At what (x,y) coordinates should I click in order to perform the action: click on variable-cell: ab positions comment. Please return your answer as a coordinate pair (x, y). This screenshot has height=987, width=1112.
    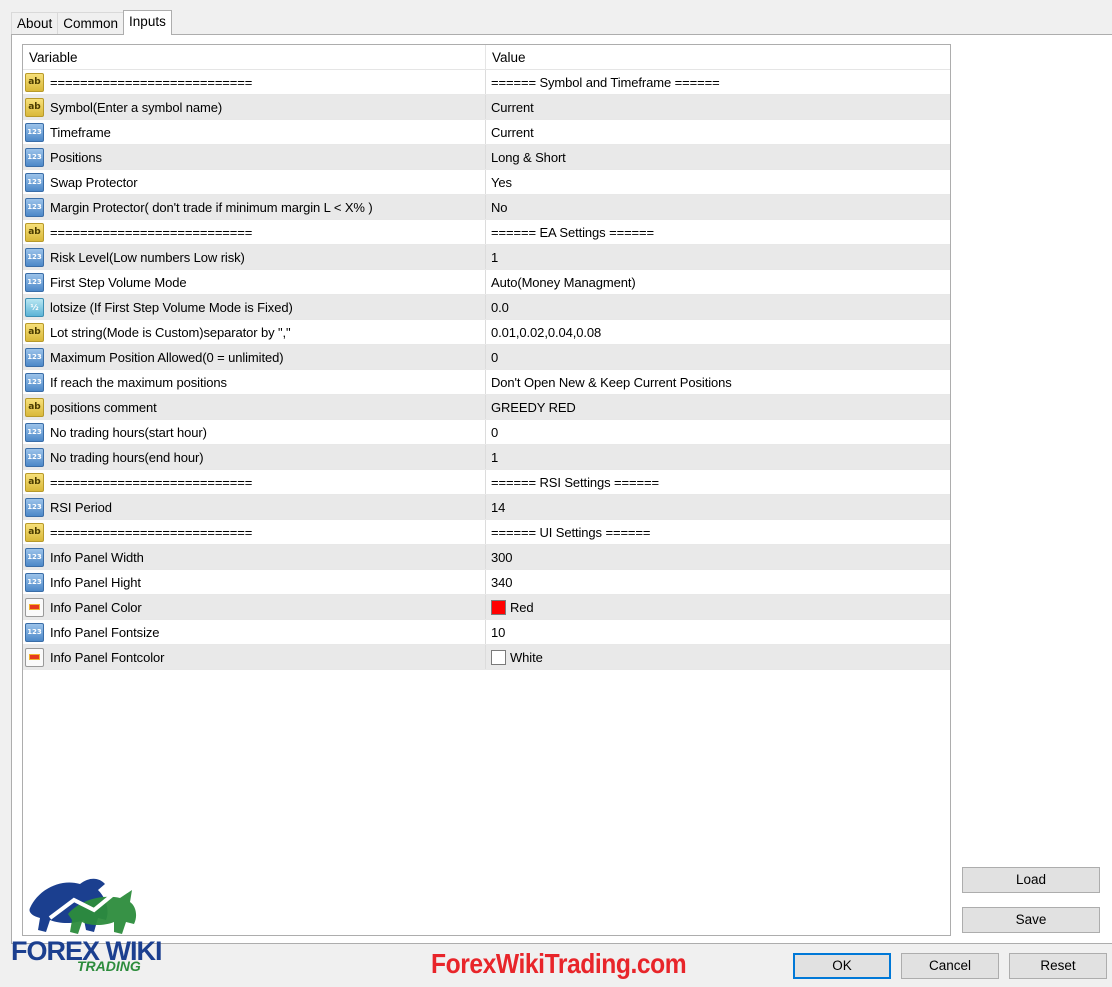
    Looking at the image, I should click on (254, 407).